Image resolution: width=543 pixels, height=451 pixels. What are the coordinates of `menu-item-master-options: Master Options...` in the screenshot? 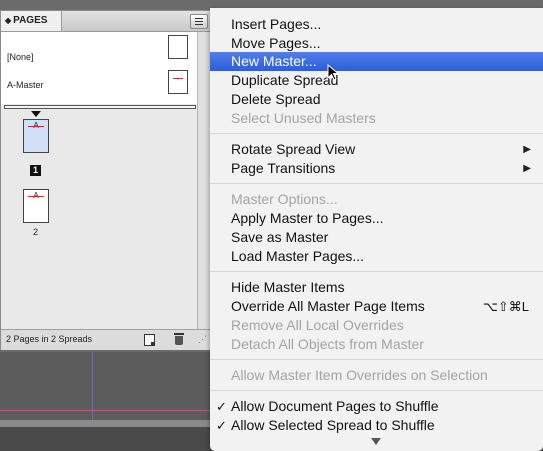 It's located at (376, 199).